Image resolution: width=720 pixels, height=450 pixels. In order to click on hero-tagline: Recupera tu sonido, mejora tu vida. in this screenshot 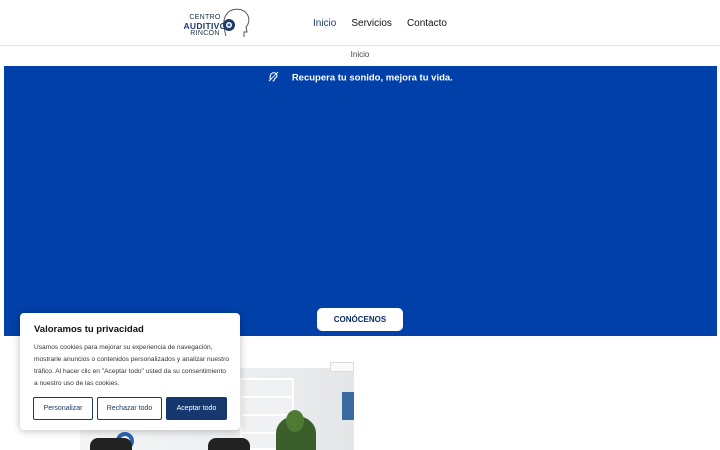, I will do `click(372, 78)`.